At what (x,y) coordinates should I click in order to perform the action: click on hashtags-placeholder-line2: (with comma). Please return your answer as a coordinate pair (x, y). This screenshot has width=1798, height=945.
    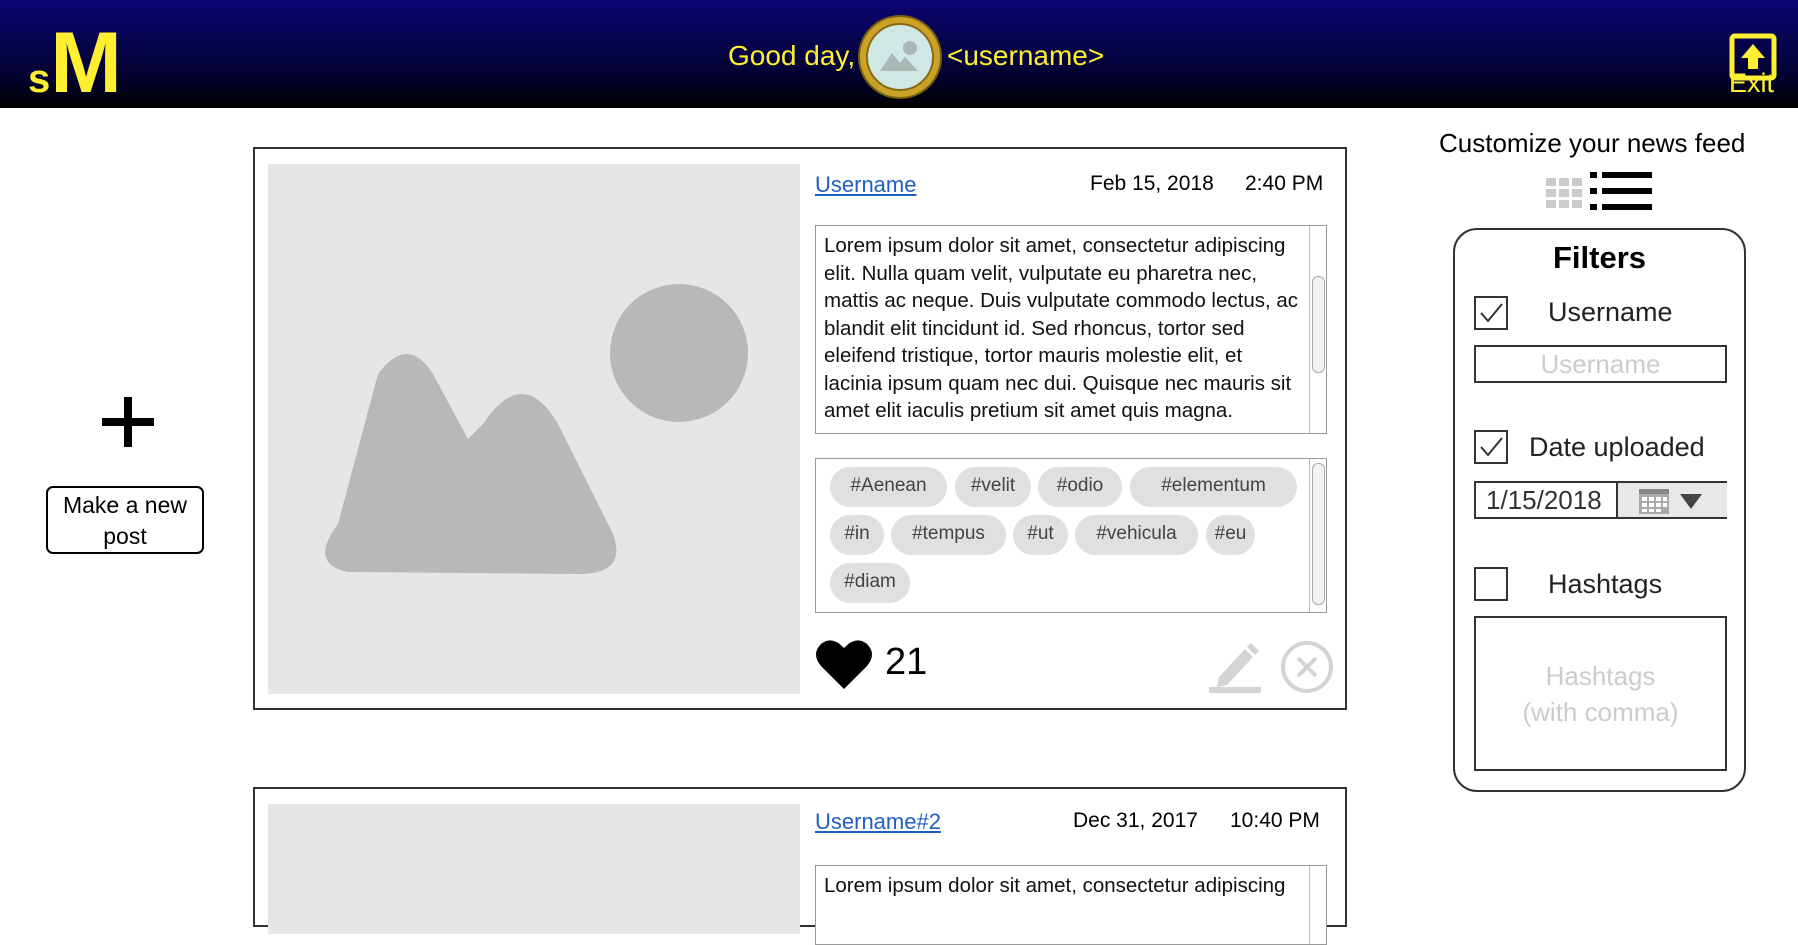
    Looking at the image, I should click on (1600, 712).